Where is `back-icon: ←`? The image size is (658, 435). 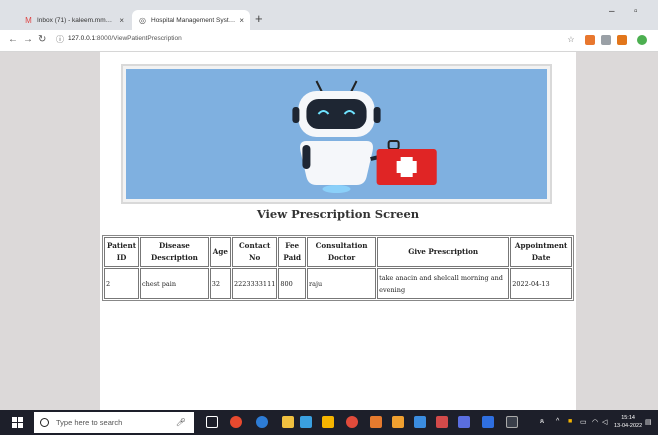
back-icon: ← is located at coordinates (13, 39).